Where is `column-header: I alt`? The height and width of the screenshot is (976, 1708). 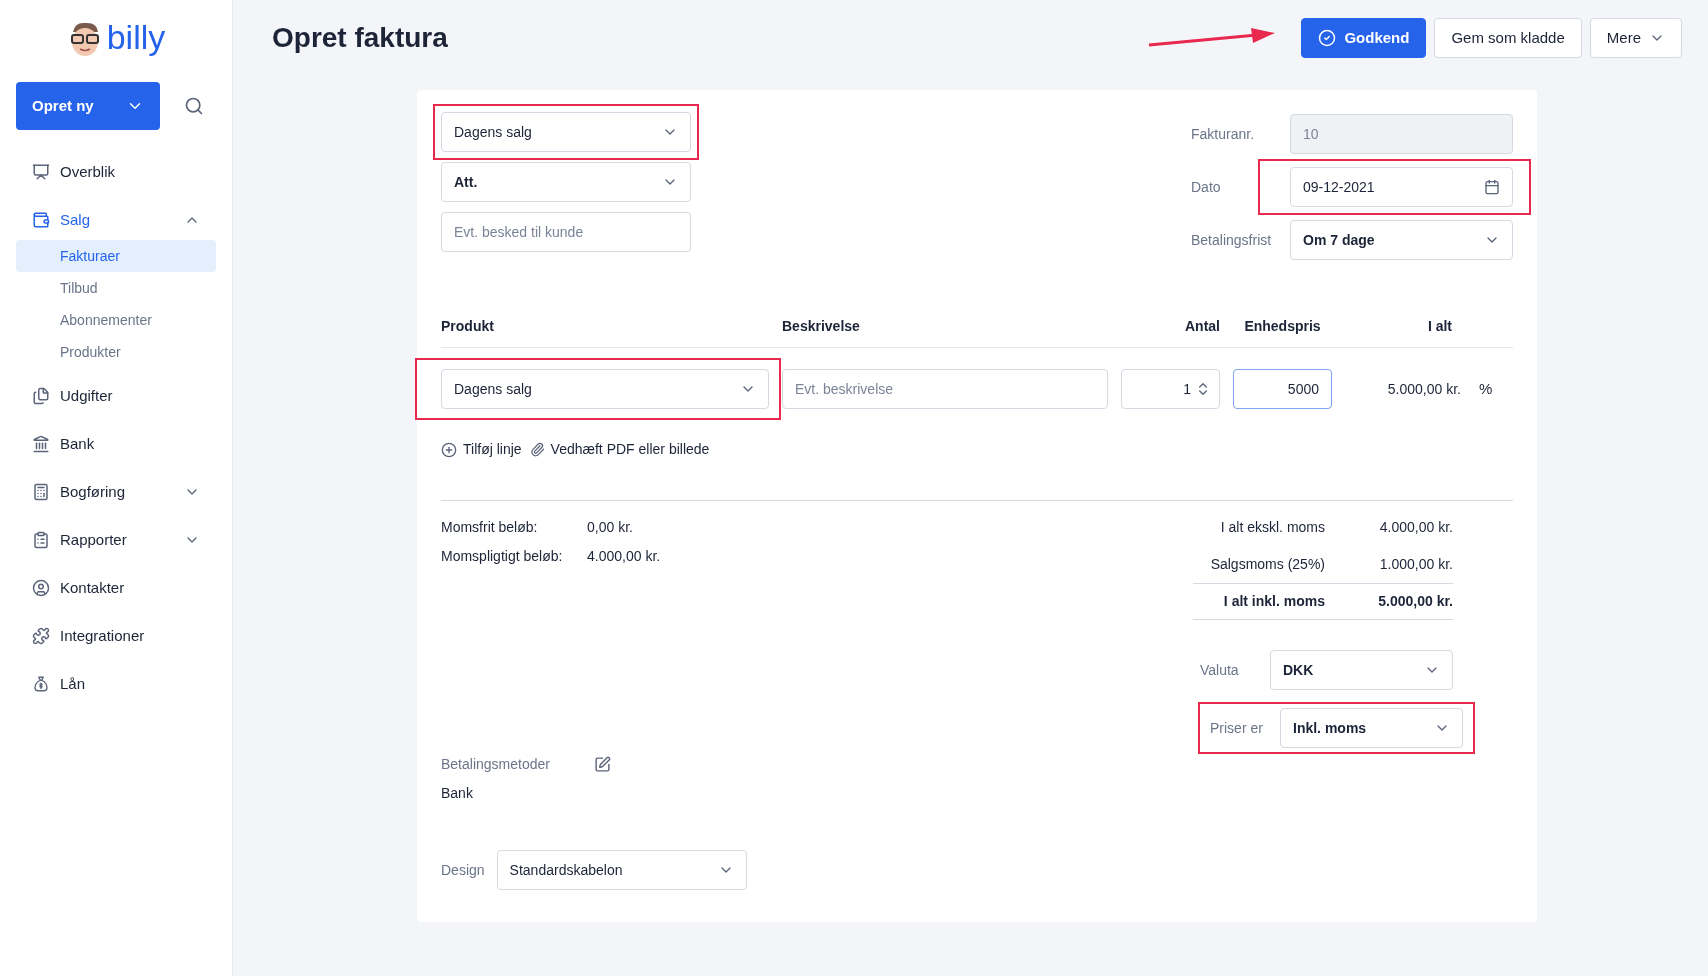 column-header: I alt is located at coordinates (1439, 326).